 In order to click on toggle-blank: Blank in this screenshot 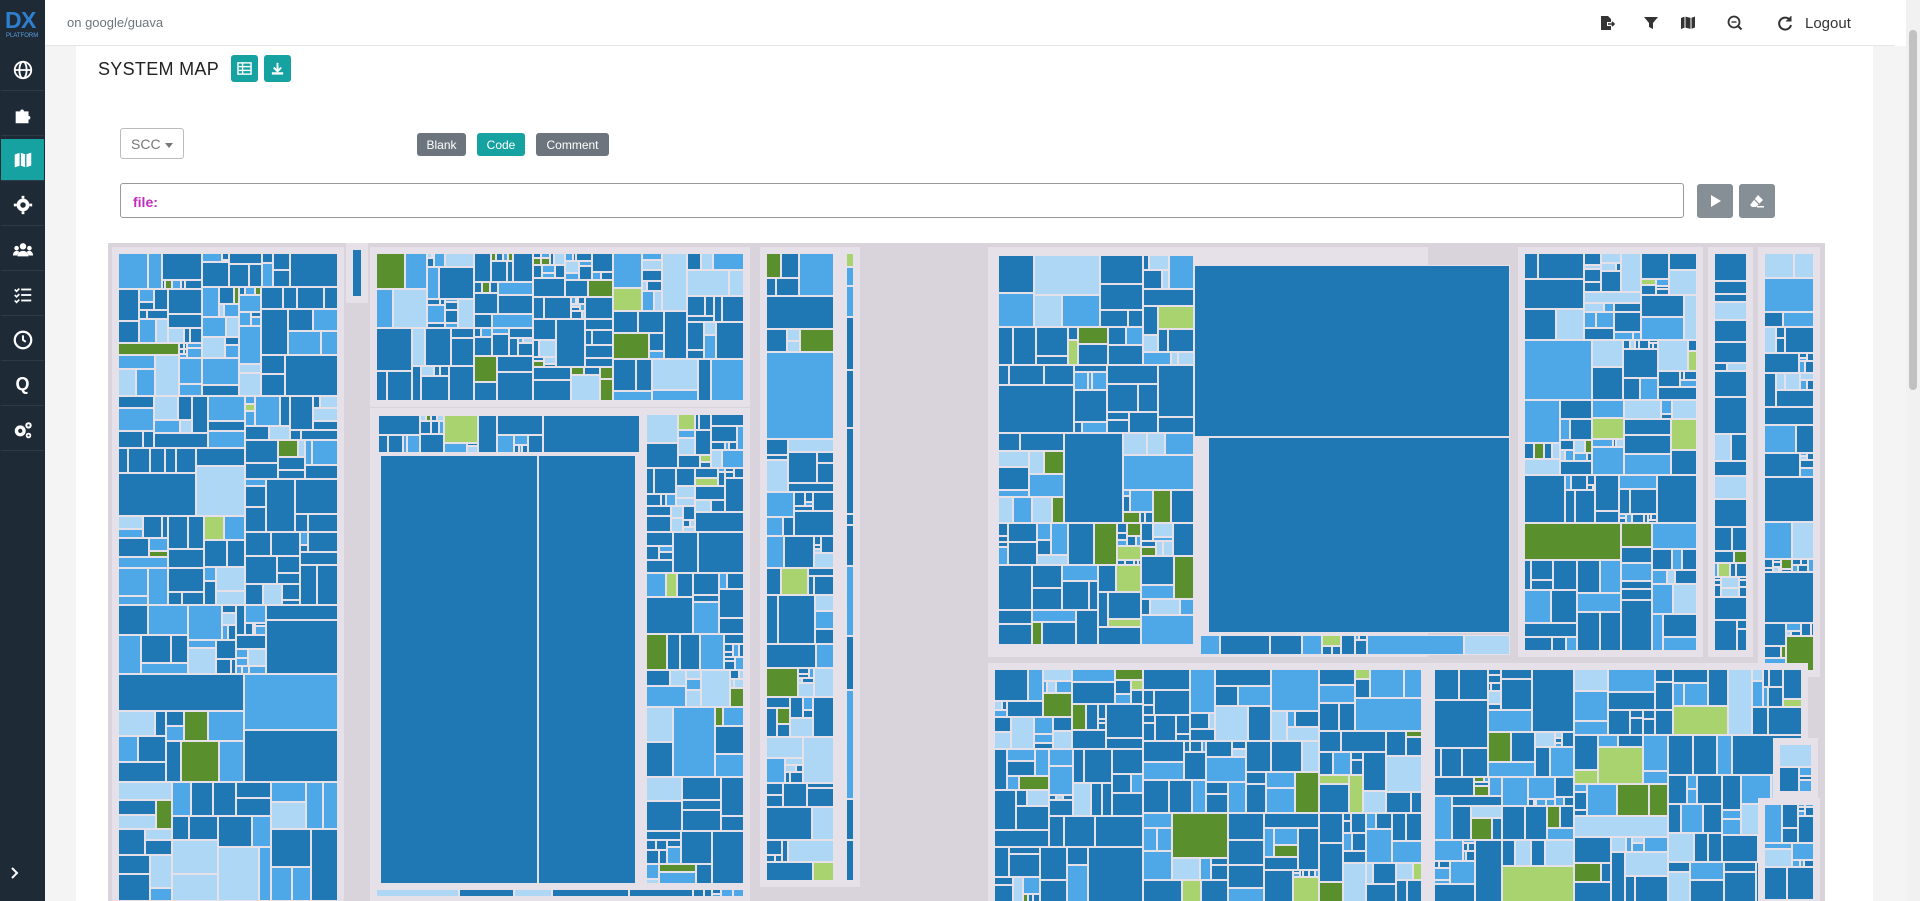, I will do `click(441, 144)`.